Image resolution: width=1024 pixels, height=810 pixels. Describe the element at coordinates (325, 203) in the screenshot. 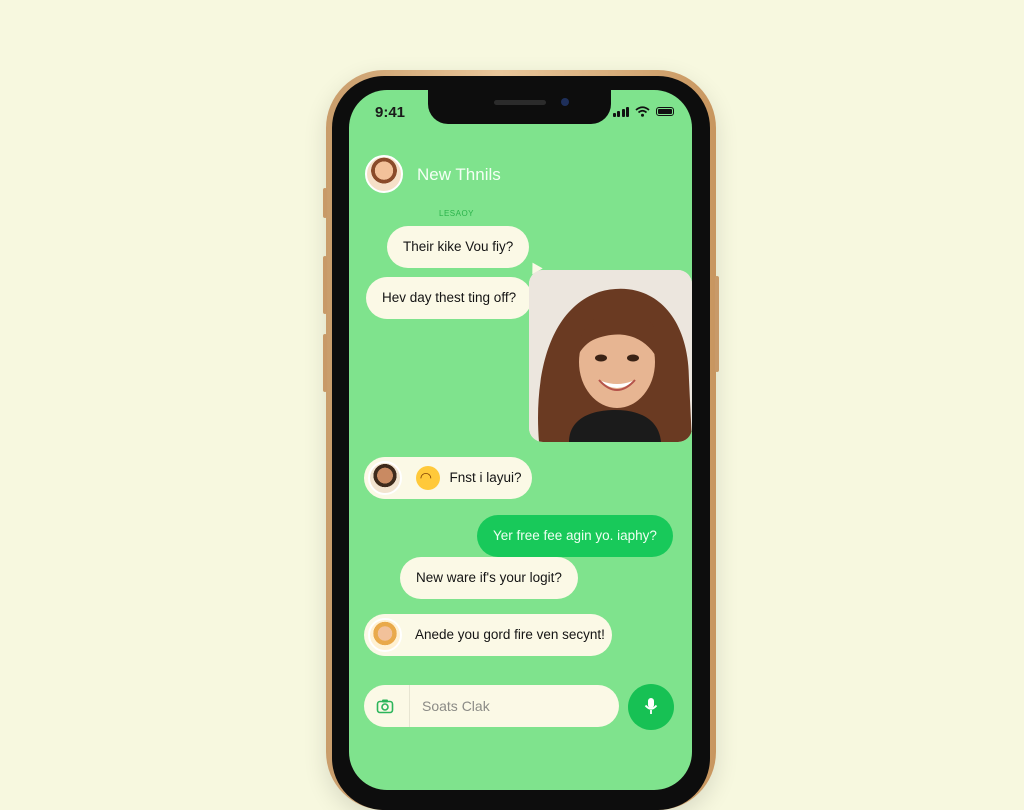

I see `silent-switch` at that location.